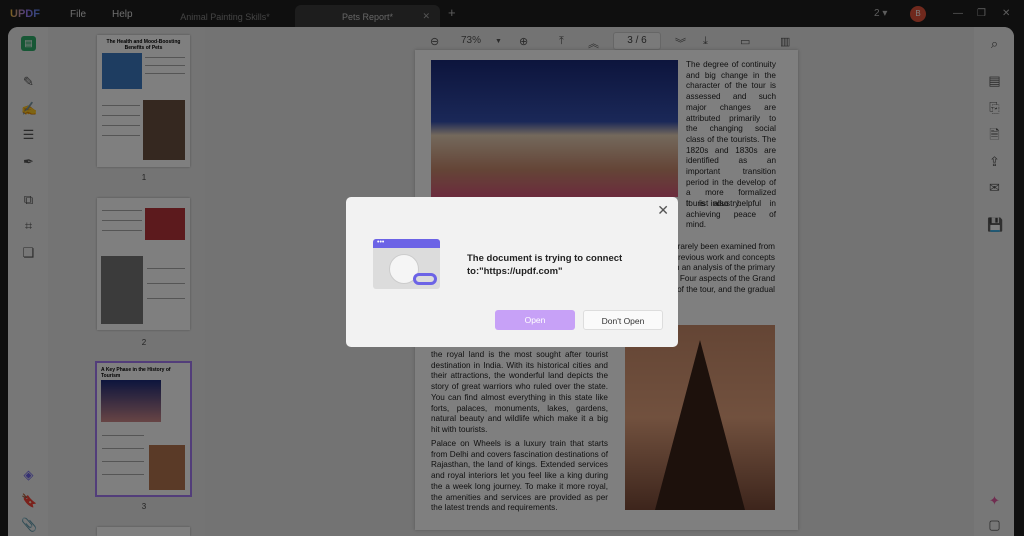 Image resolution: width=1024 pixels, height=536 pixels. Describe the element at coordinates (406, 264) in the screenshot. I see `browser-link-icon: •••` at that location.